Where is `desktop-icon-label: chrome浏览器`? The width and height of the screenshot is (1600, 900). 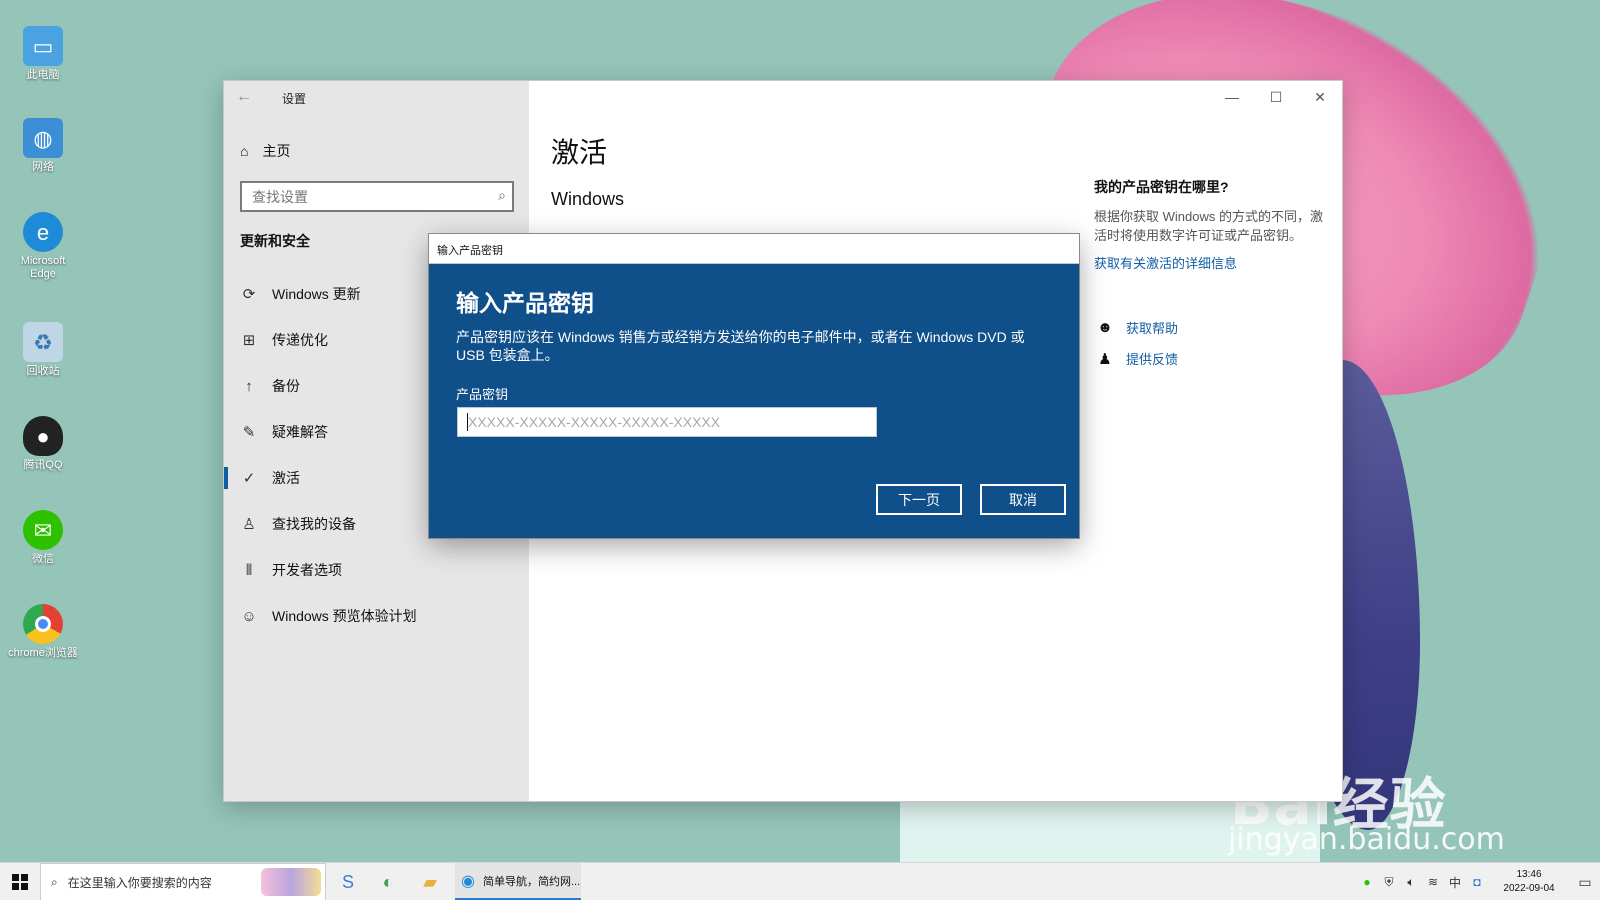 desktop-icon-label: chrome浏览器 is located at coordinates (43, 653).